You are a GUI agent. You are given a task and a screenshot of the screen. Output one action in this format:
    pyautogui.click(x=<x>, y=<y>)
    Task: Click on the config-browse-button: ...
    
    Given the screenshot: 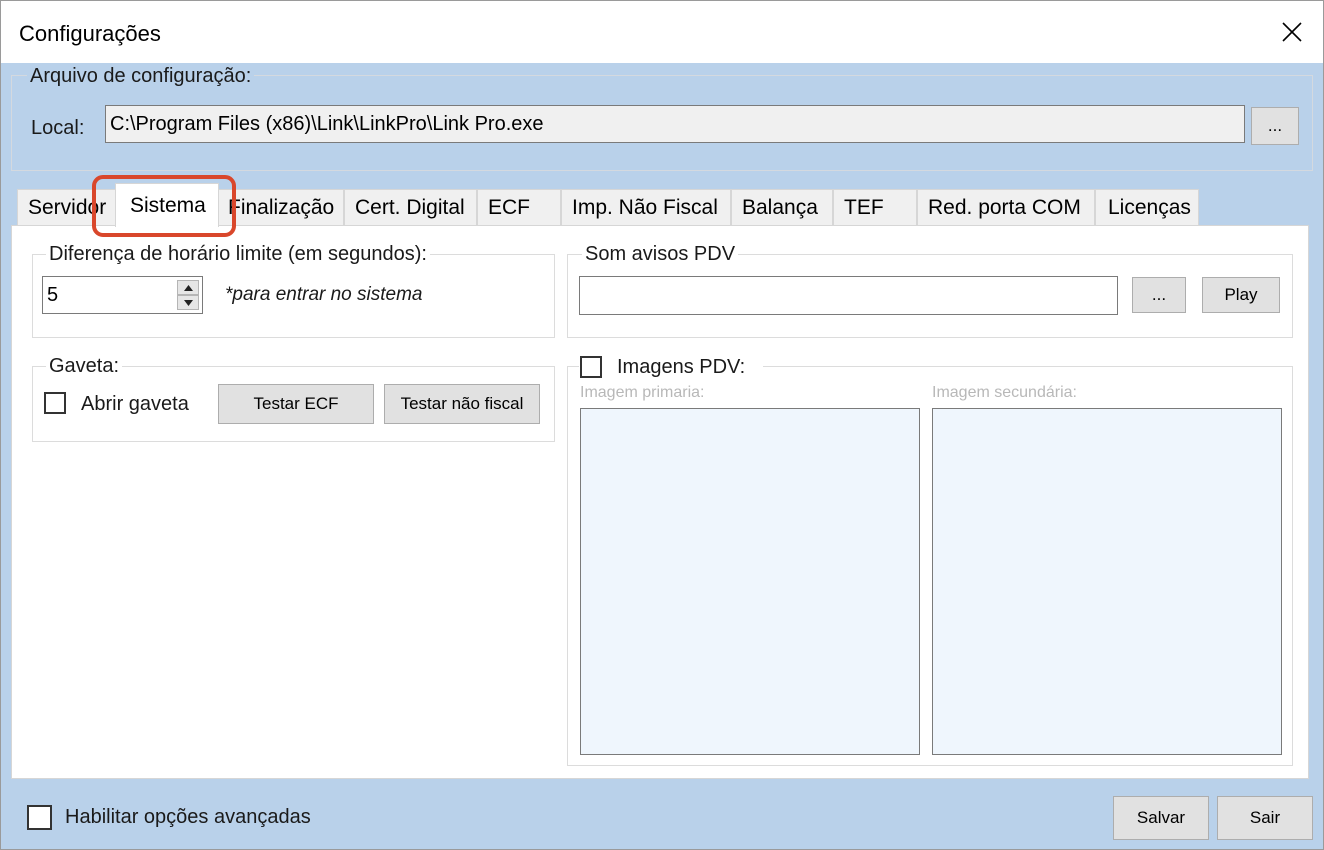 What is the action you would take?
    pyautogui.click(x=1275, y=126)
    